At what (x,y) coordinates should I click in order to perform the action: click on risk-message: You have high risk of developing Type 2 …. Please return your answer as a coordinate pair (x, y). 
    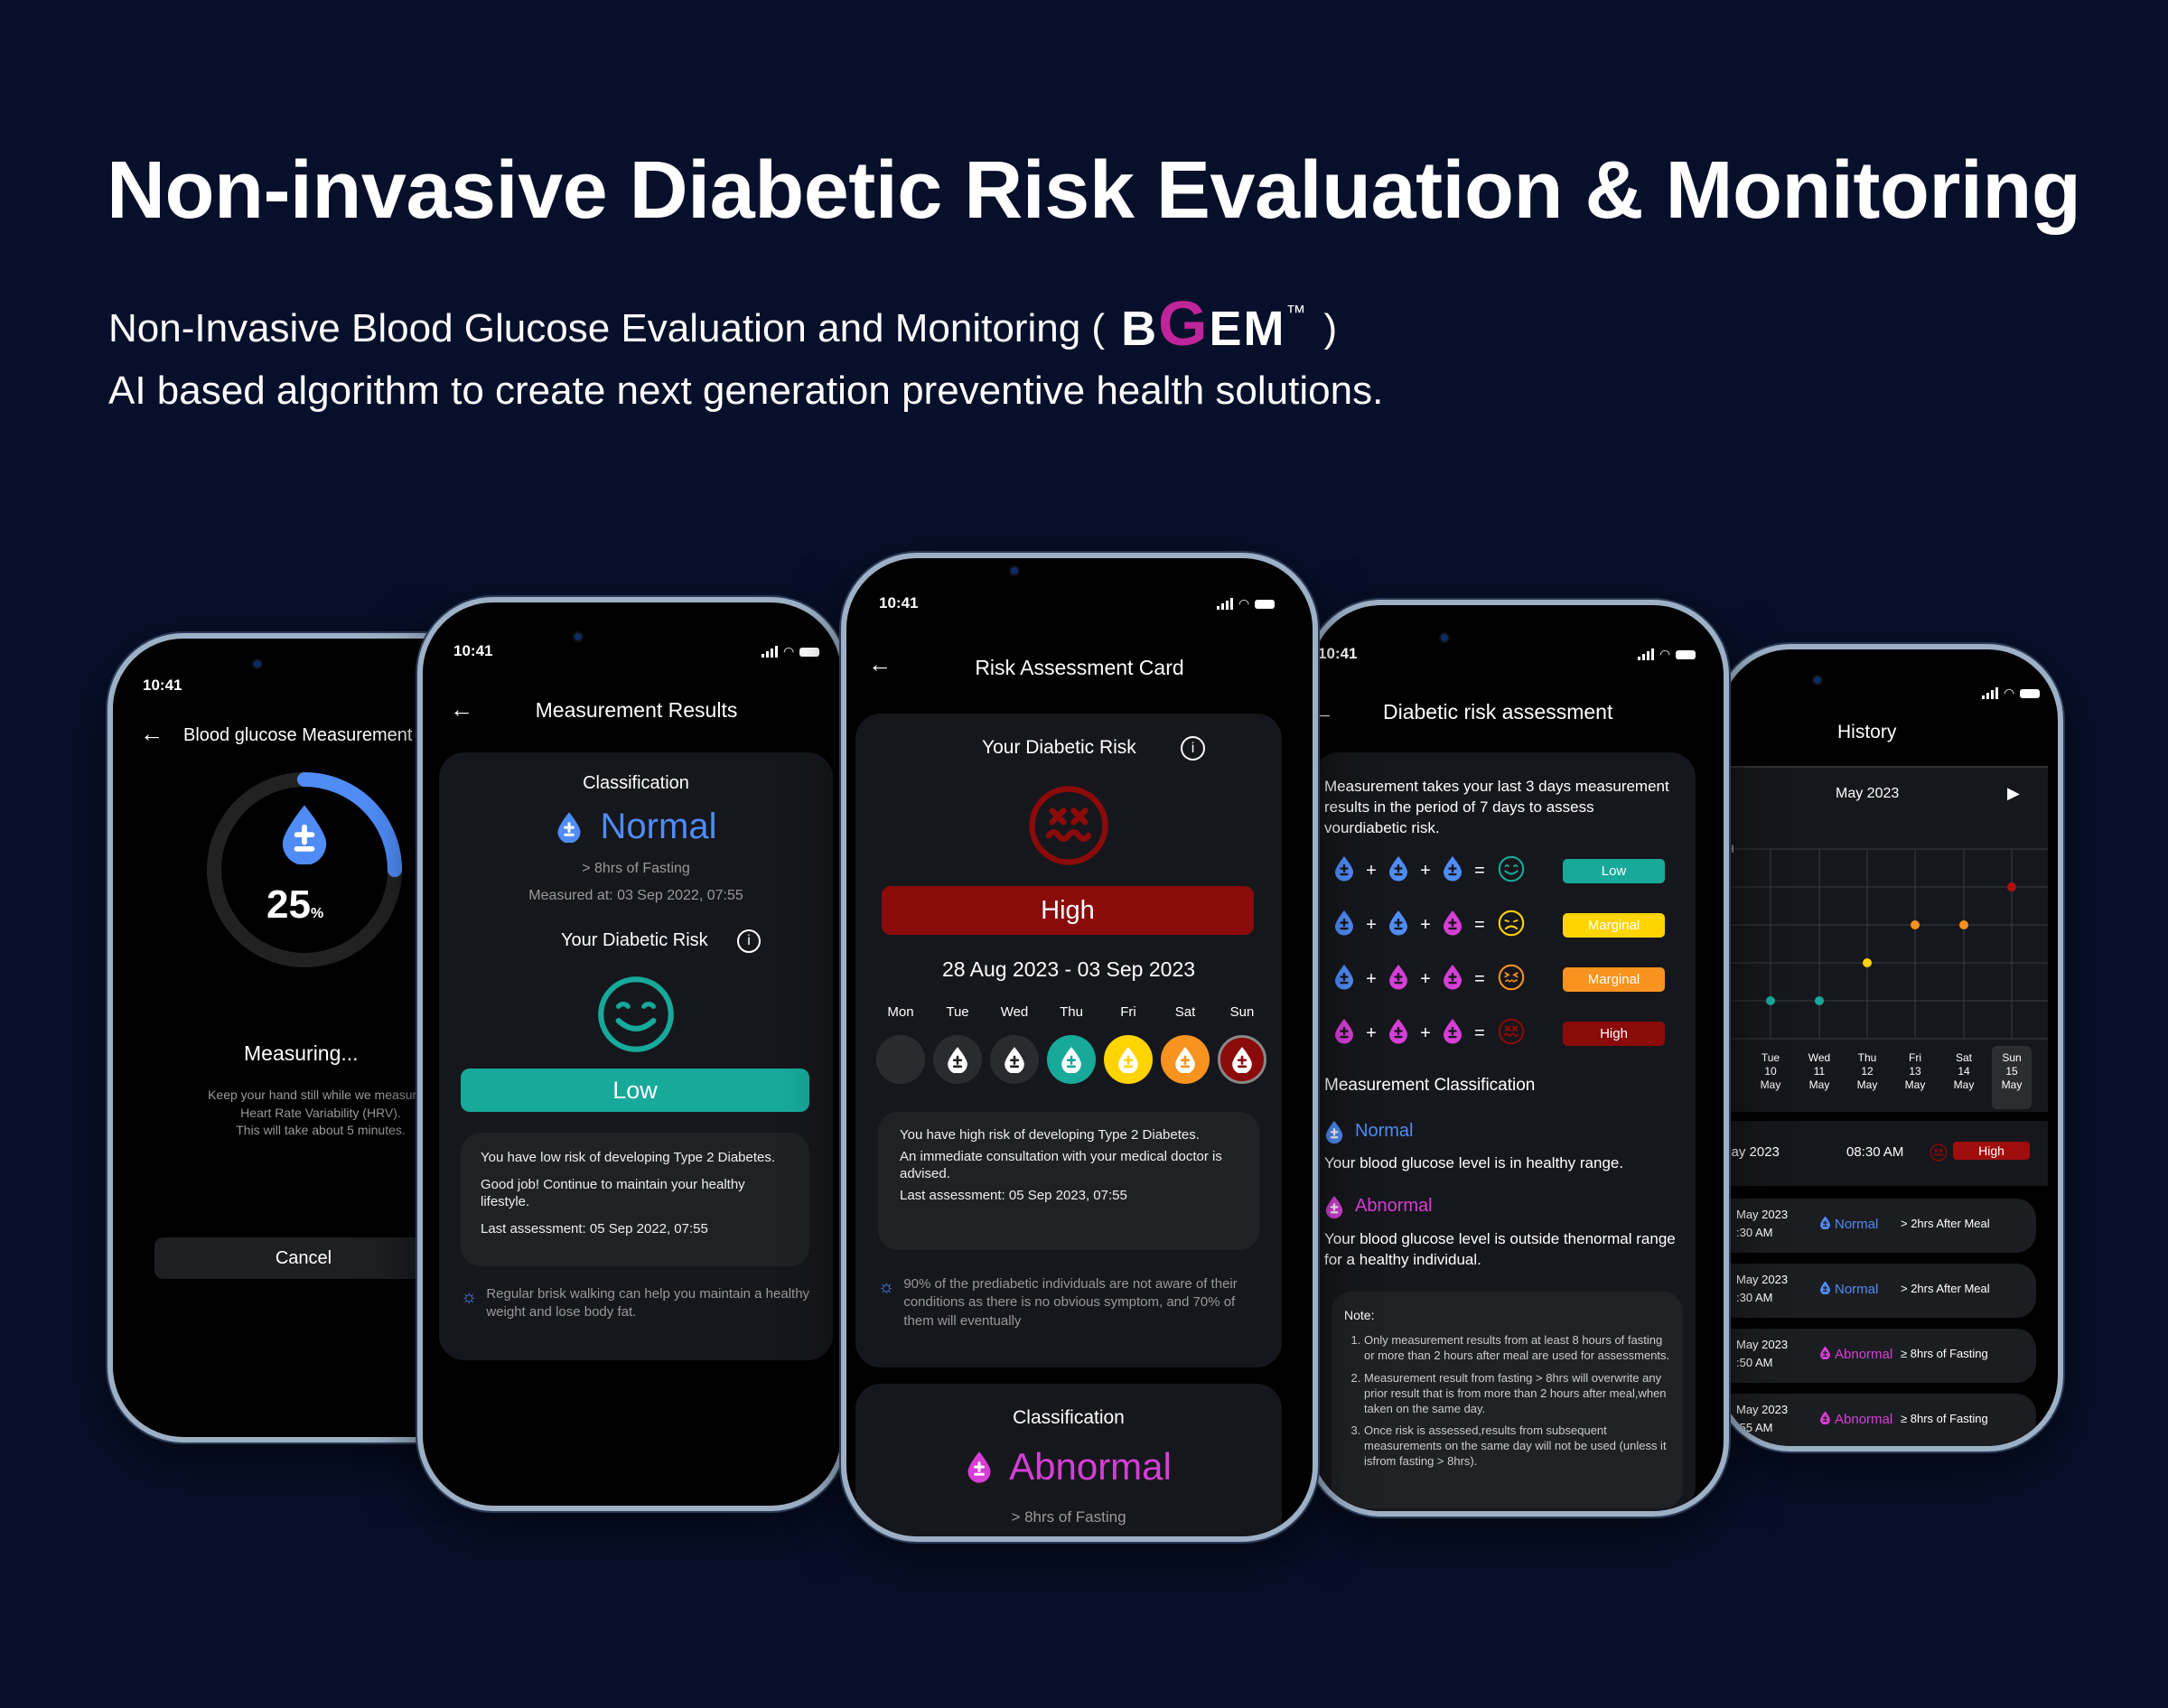
    Looking at the image, I should click on (1068, 1181).